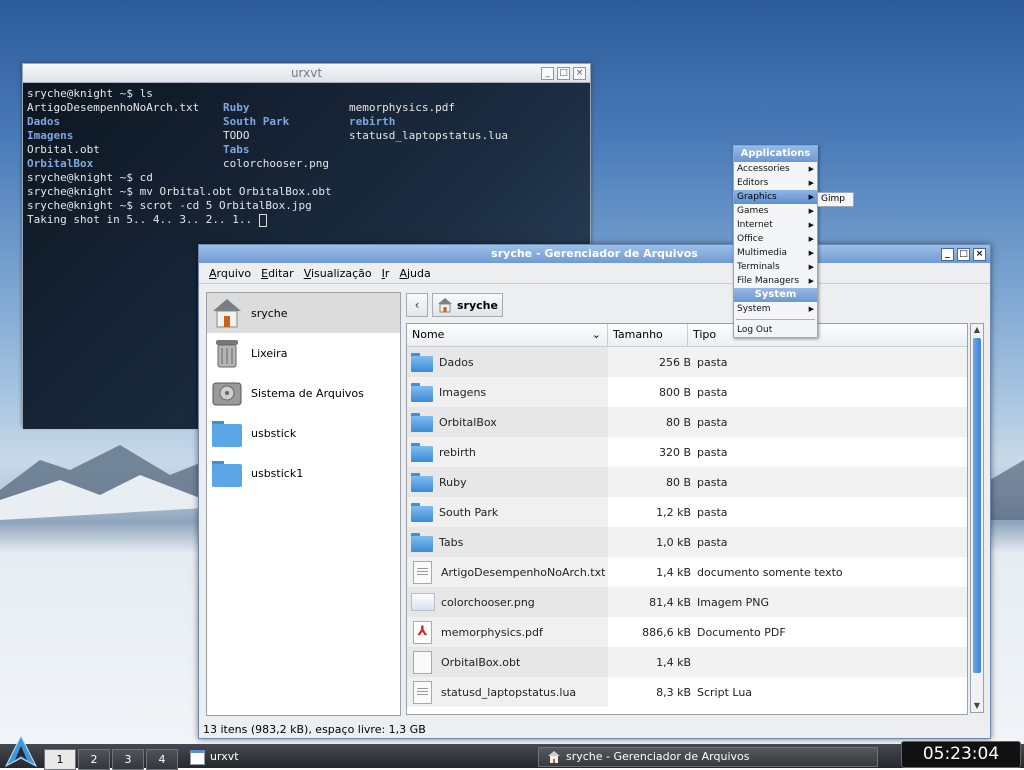  I want to click on table-row: OrbitalBox.obt 1,4 kB, so click(687, 662).